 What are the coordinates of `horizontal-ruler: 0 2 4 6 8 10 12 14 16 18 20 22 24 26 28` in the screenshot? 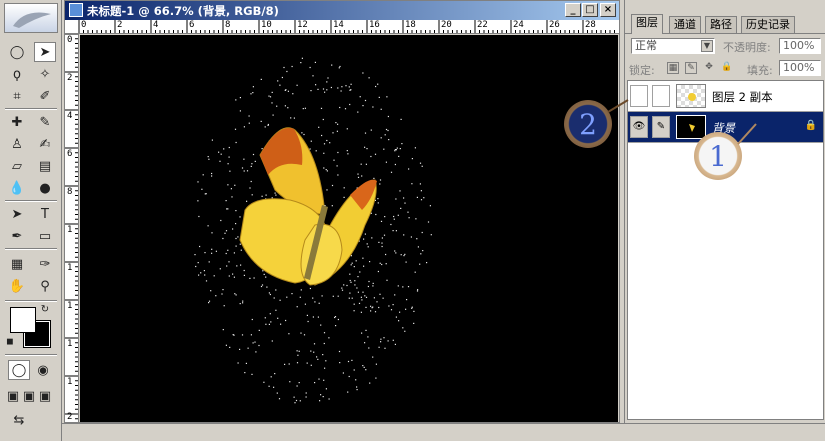 It's located at (349, 27).